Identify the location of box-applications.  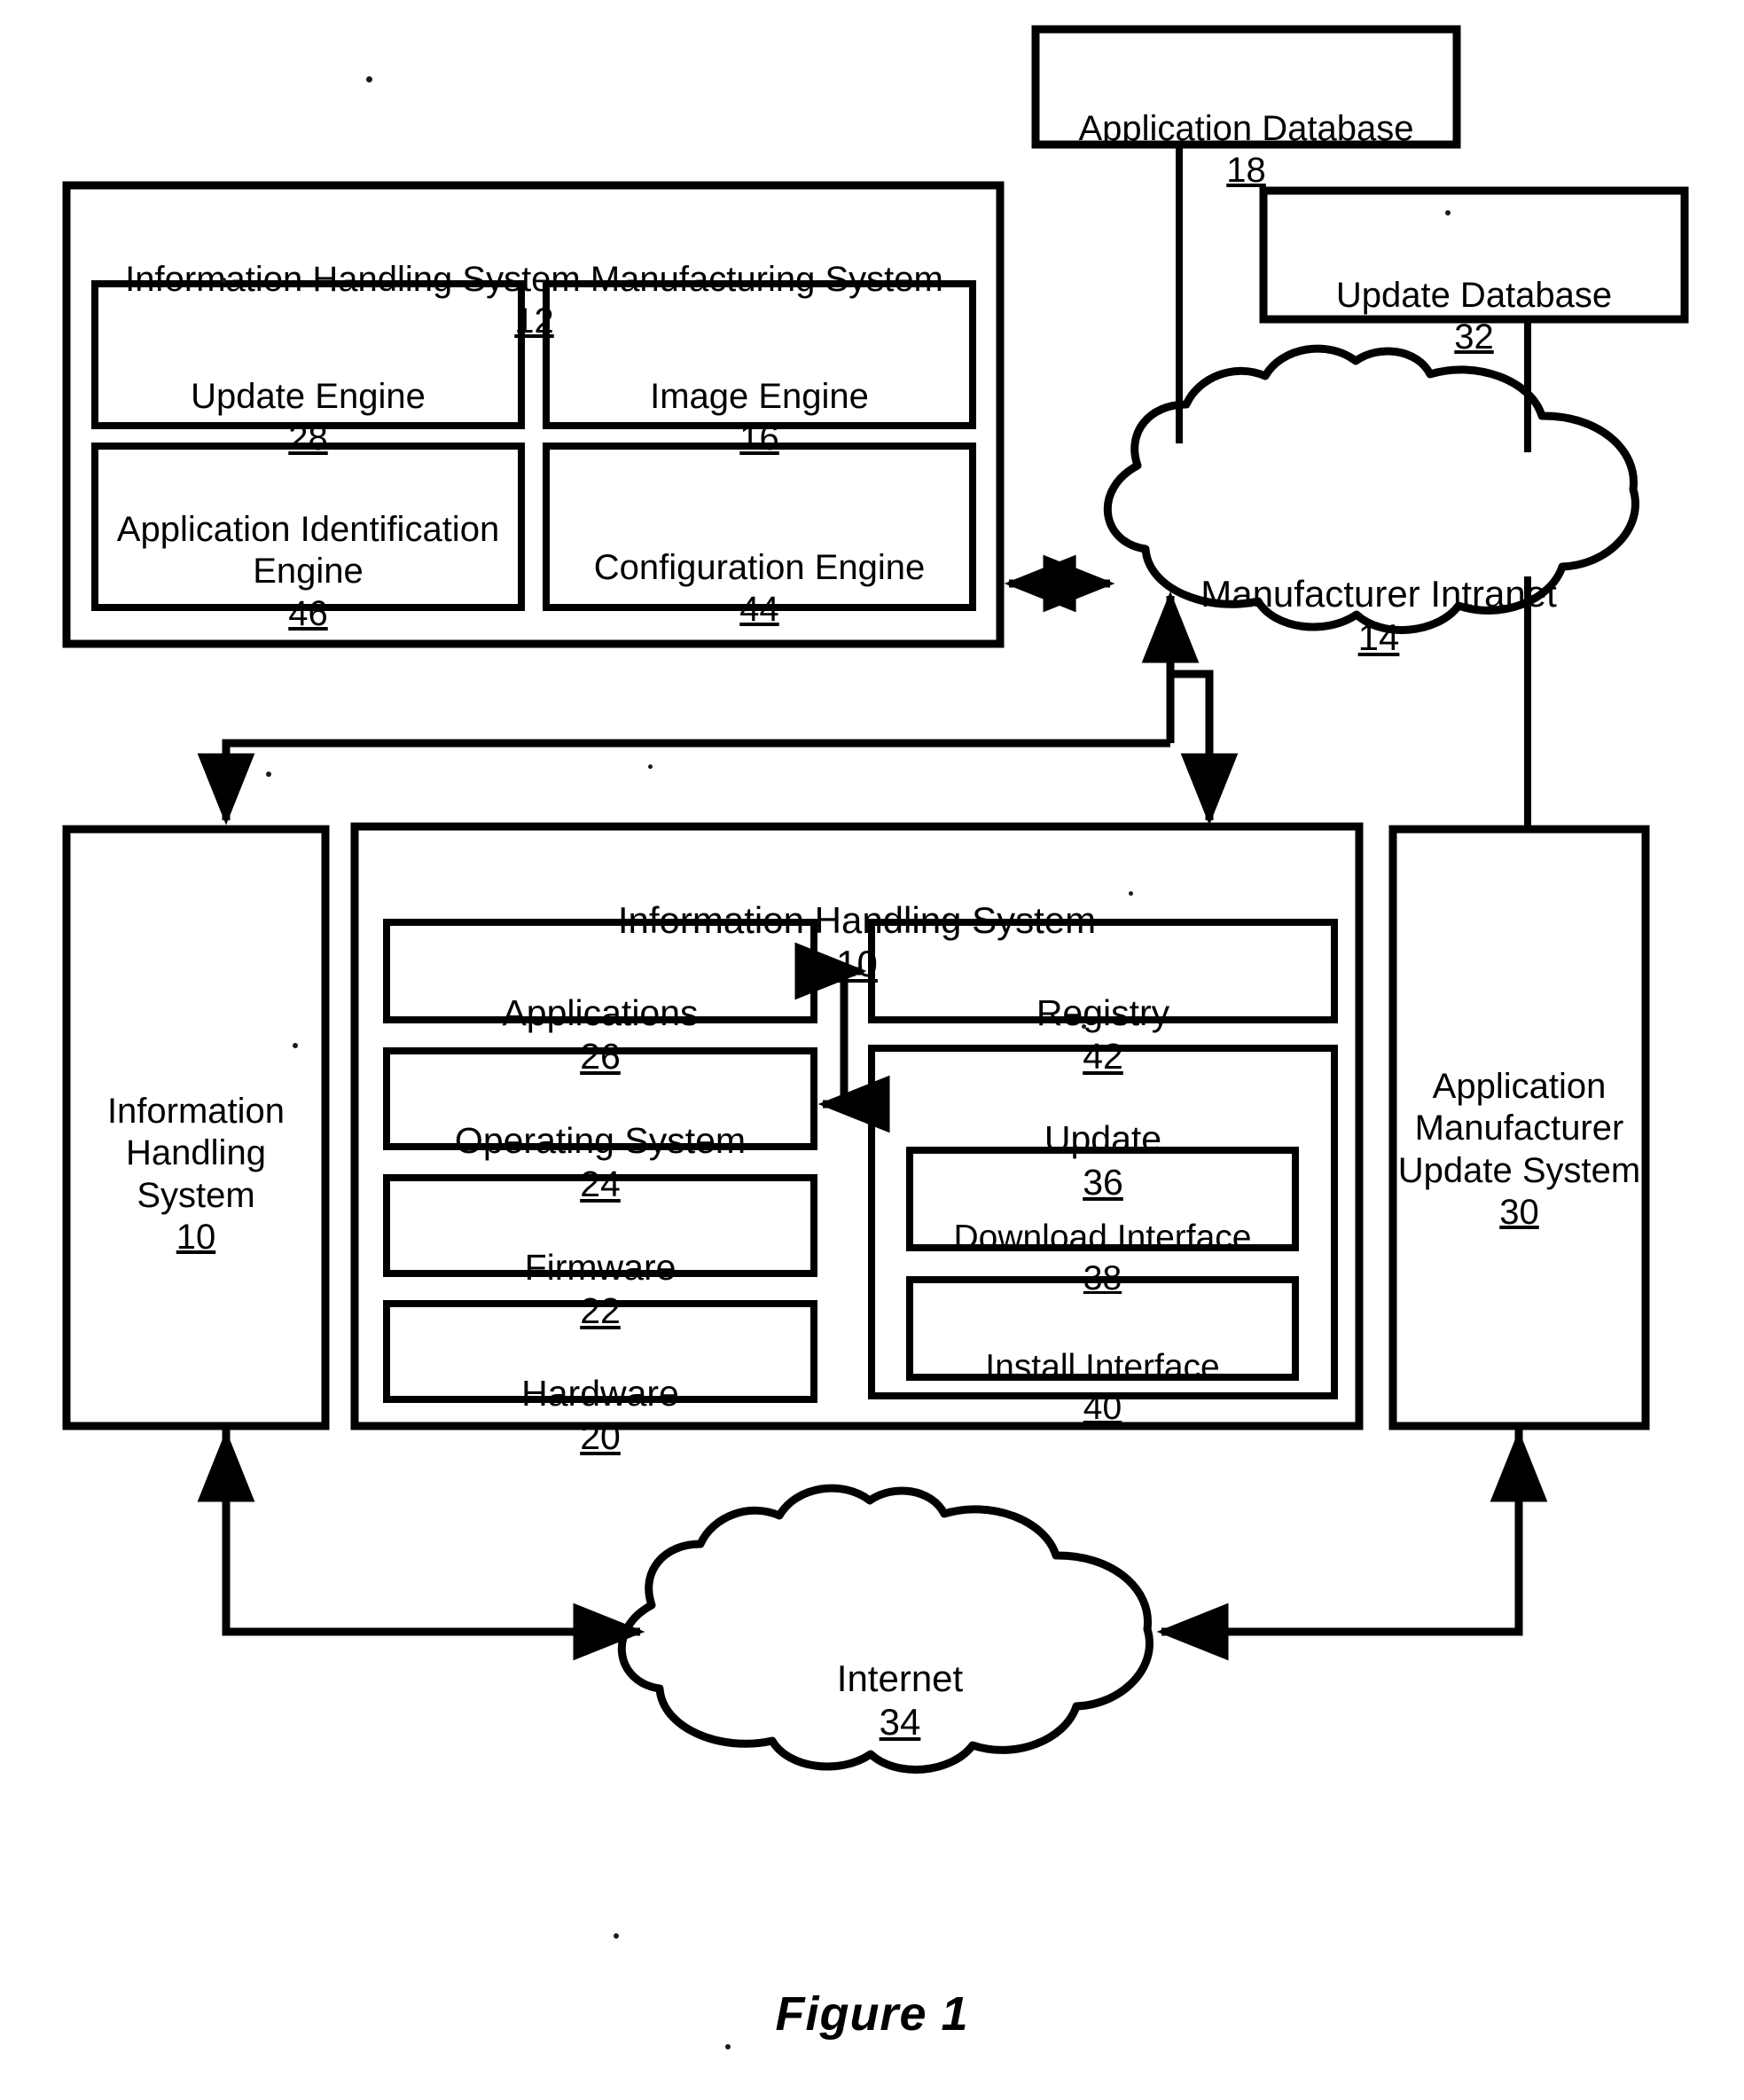
(600, 971).